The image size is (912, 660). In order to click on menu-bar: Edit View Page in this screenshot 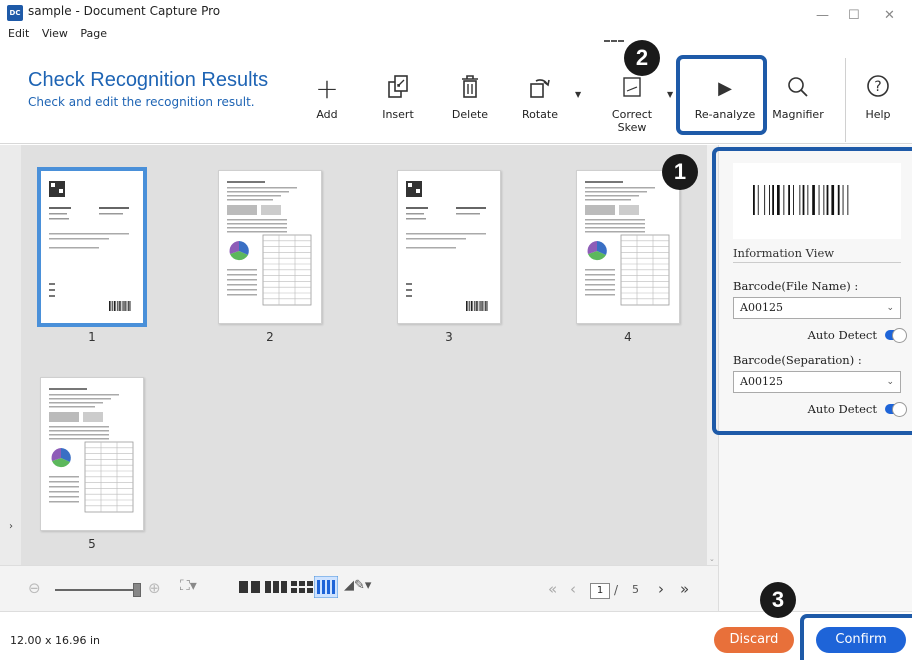, I will do `click(62, 33)`.